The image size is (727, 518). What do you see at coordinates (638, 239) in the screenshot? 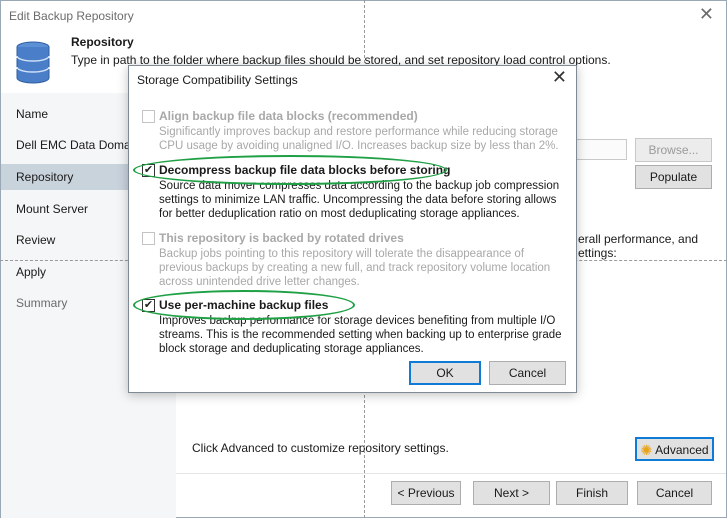
I see `load-control-text: erall performance, and` at bounding box center [638, 239].